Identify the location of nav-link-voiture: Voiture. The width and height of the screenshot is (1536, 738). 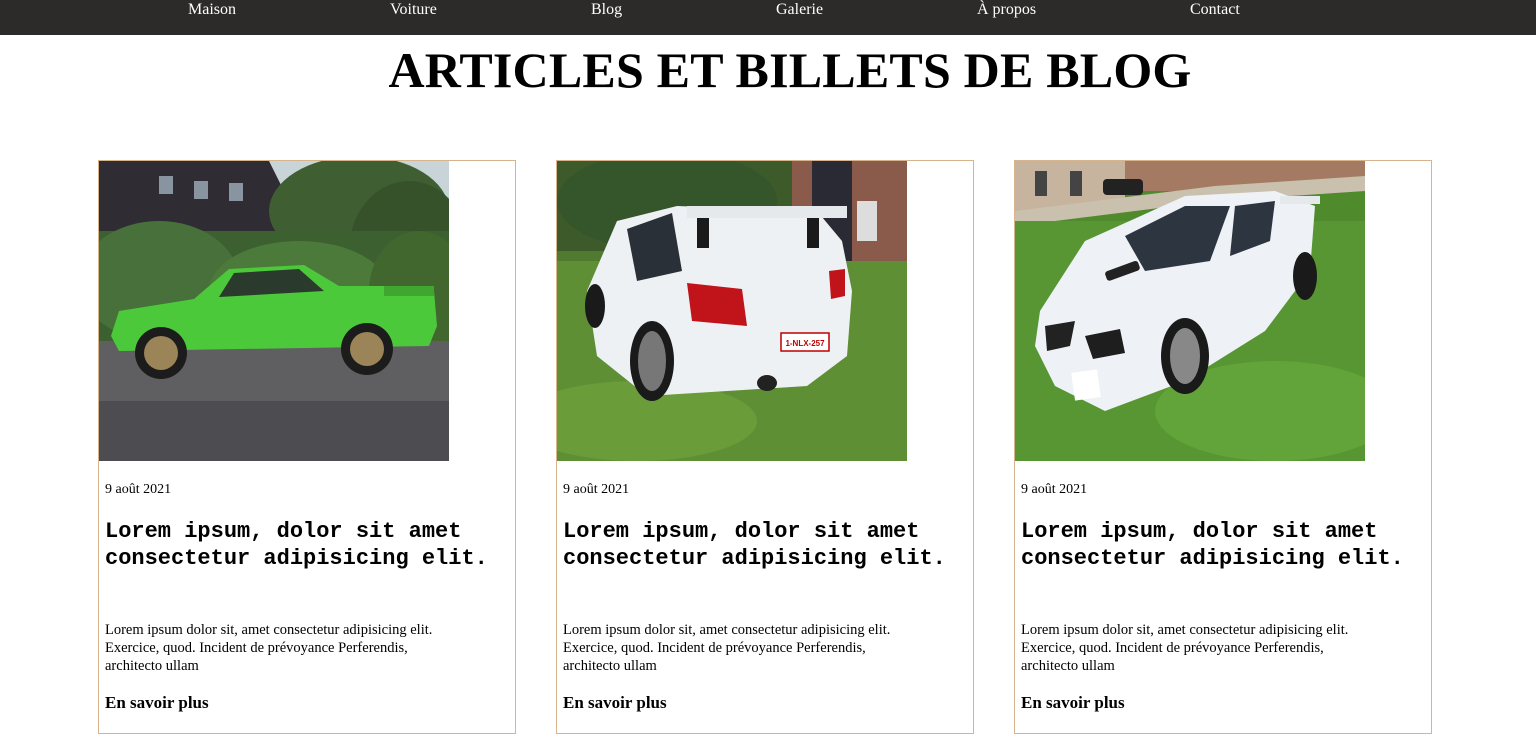
(413, 10).